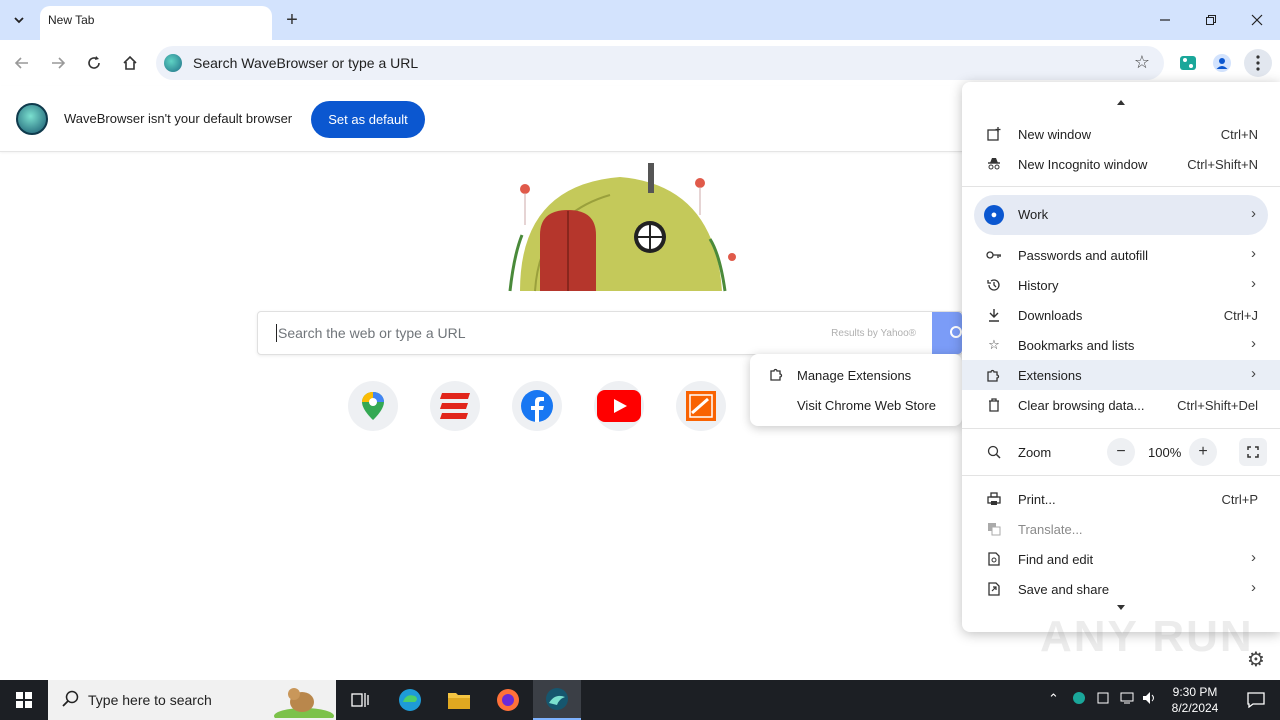 The image size is (1280, 720). What do you see at coordinates (192, 700) in the screenshot?
I see `taskbar-search-box: Type here to search` at bounding box center [192, 700].